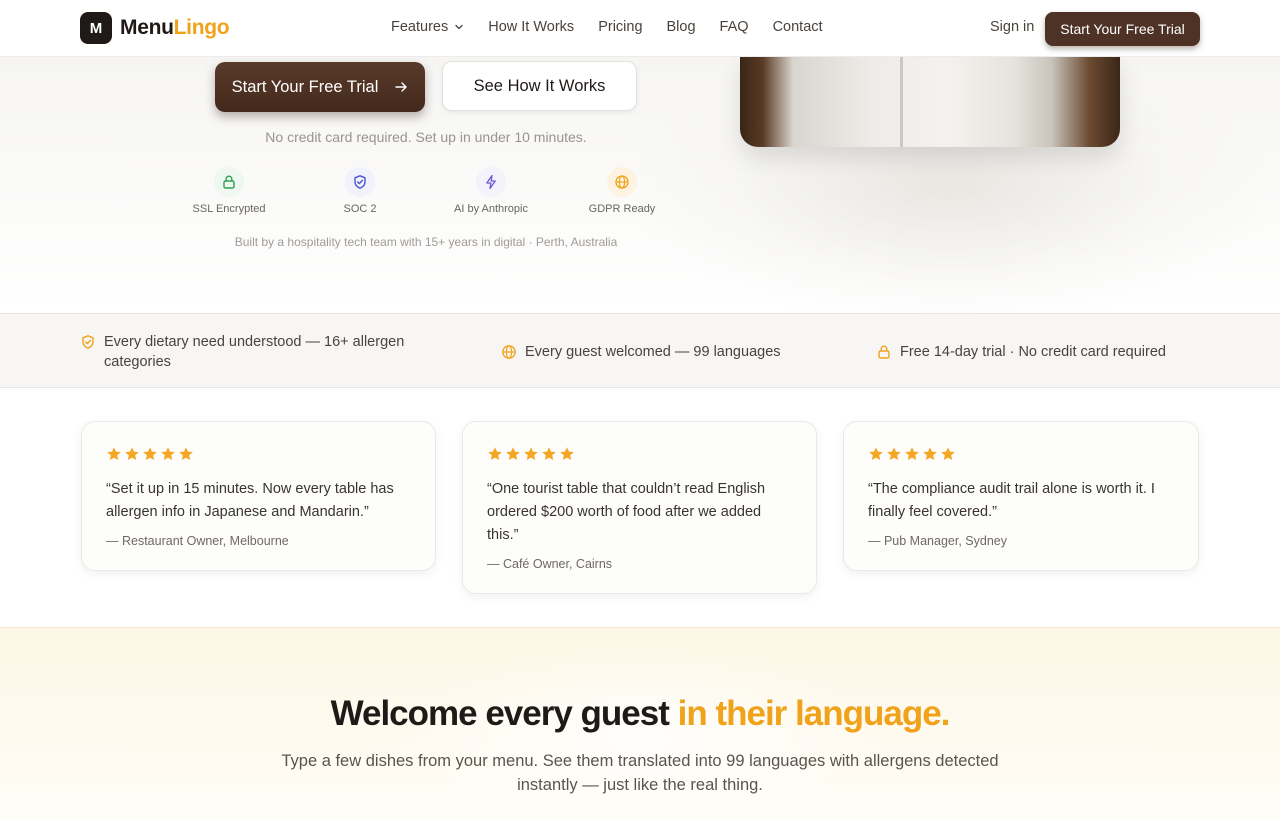 Image resolution: width=1280 pixels, height=820 pixels. Describe the element at coordinates (96, 28) in the screenshot. I see `logo-mark: M` at that location.